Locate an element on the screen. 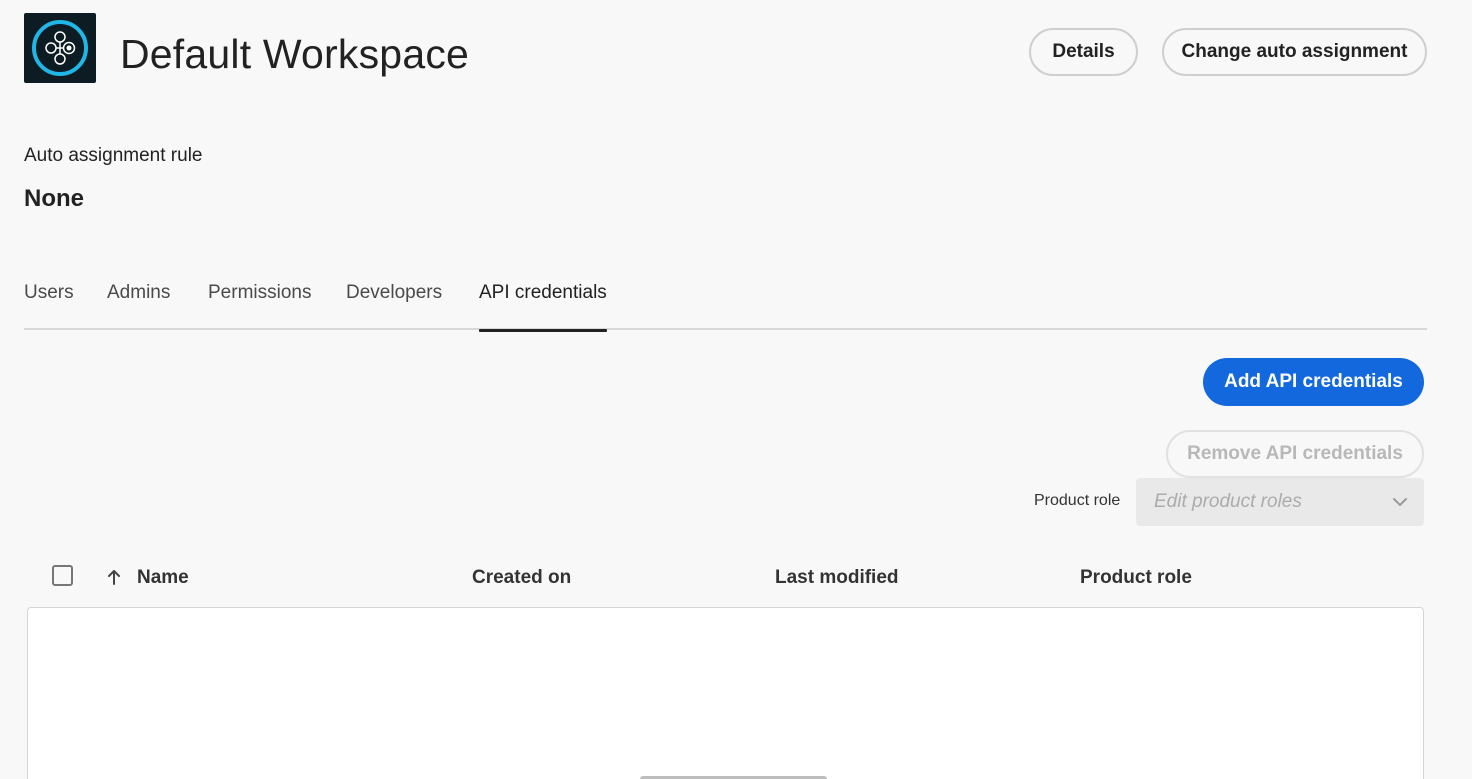  change-auto-assignment-button: Change auto assignment is located at coordinates (1294, 52).